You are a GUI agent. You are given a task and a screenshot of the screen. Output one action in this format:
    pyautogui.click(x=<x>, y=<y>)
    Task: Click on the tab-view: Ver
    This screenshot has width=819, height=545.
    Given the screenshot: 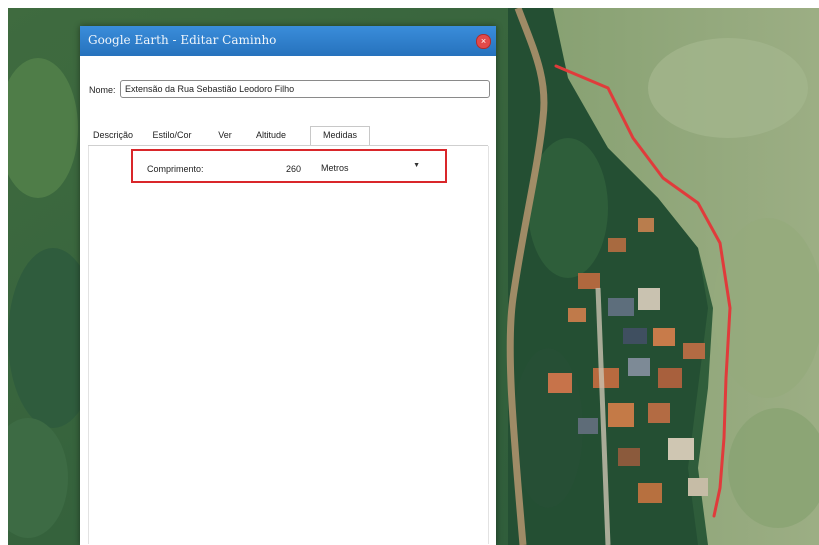 What is the action you would take?
    pyautogui.click(x=225, y=135)
    